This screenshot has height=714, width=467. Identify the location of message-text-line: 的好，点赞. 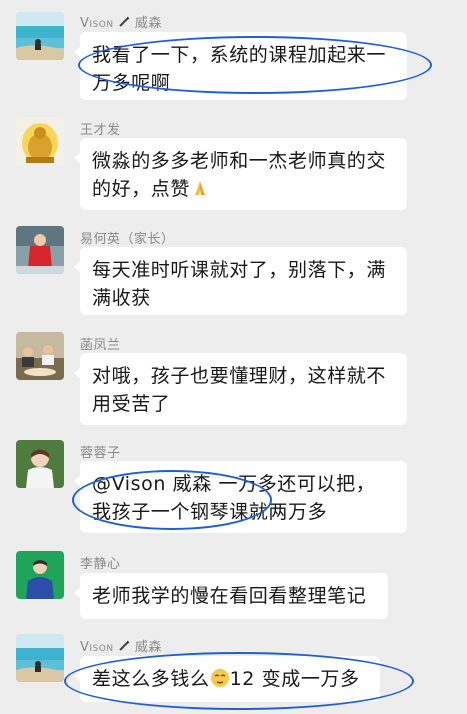
(243, 189).